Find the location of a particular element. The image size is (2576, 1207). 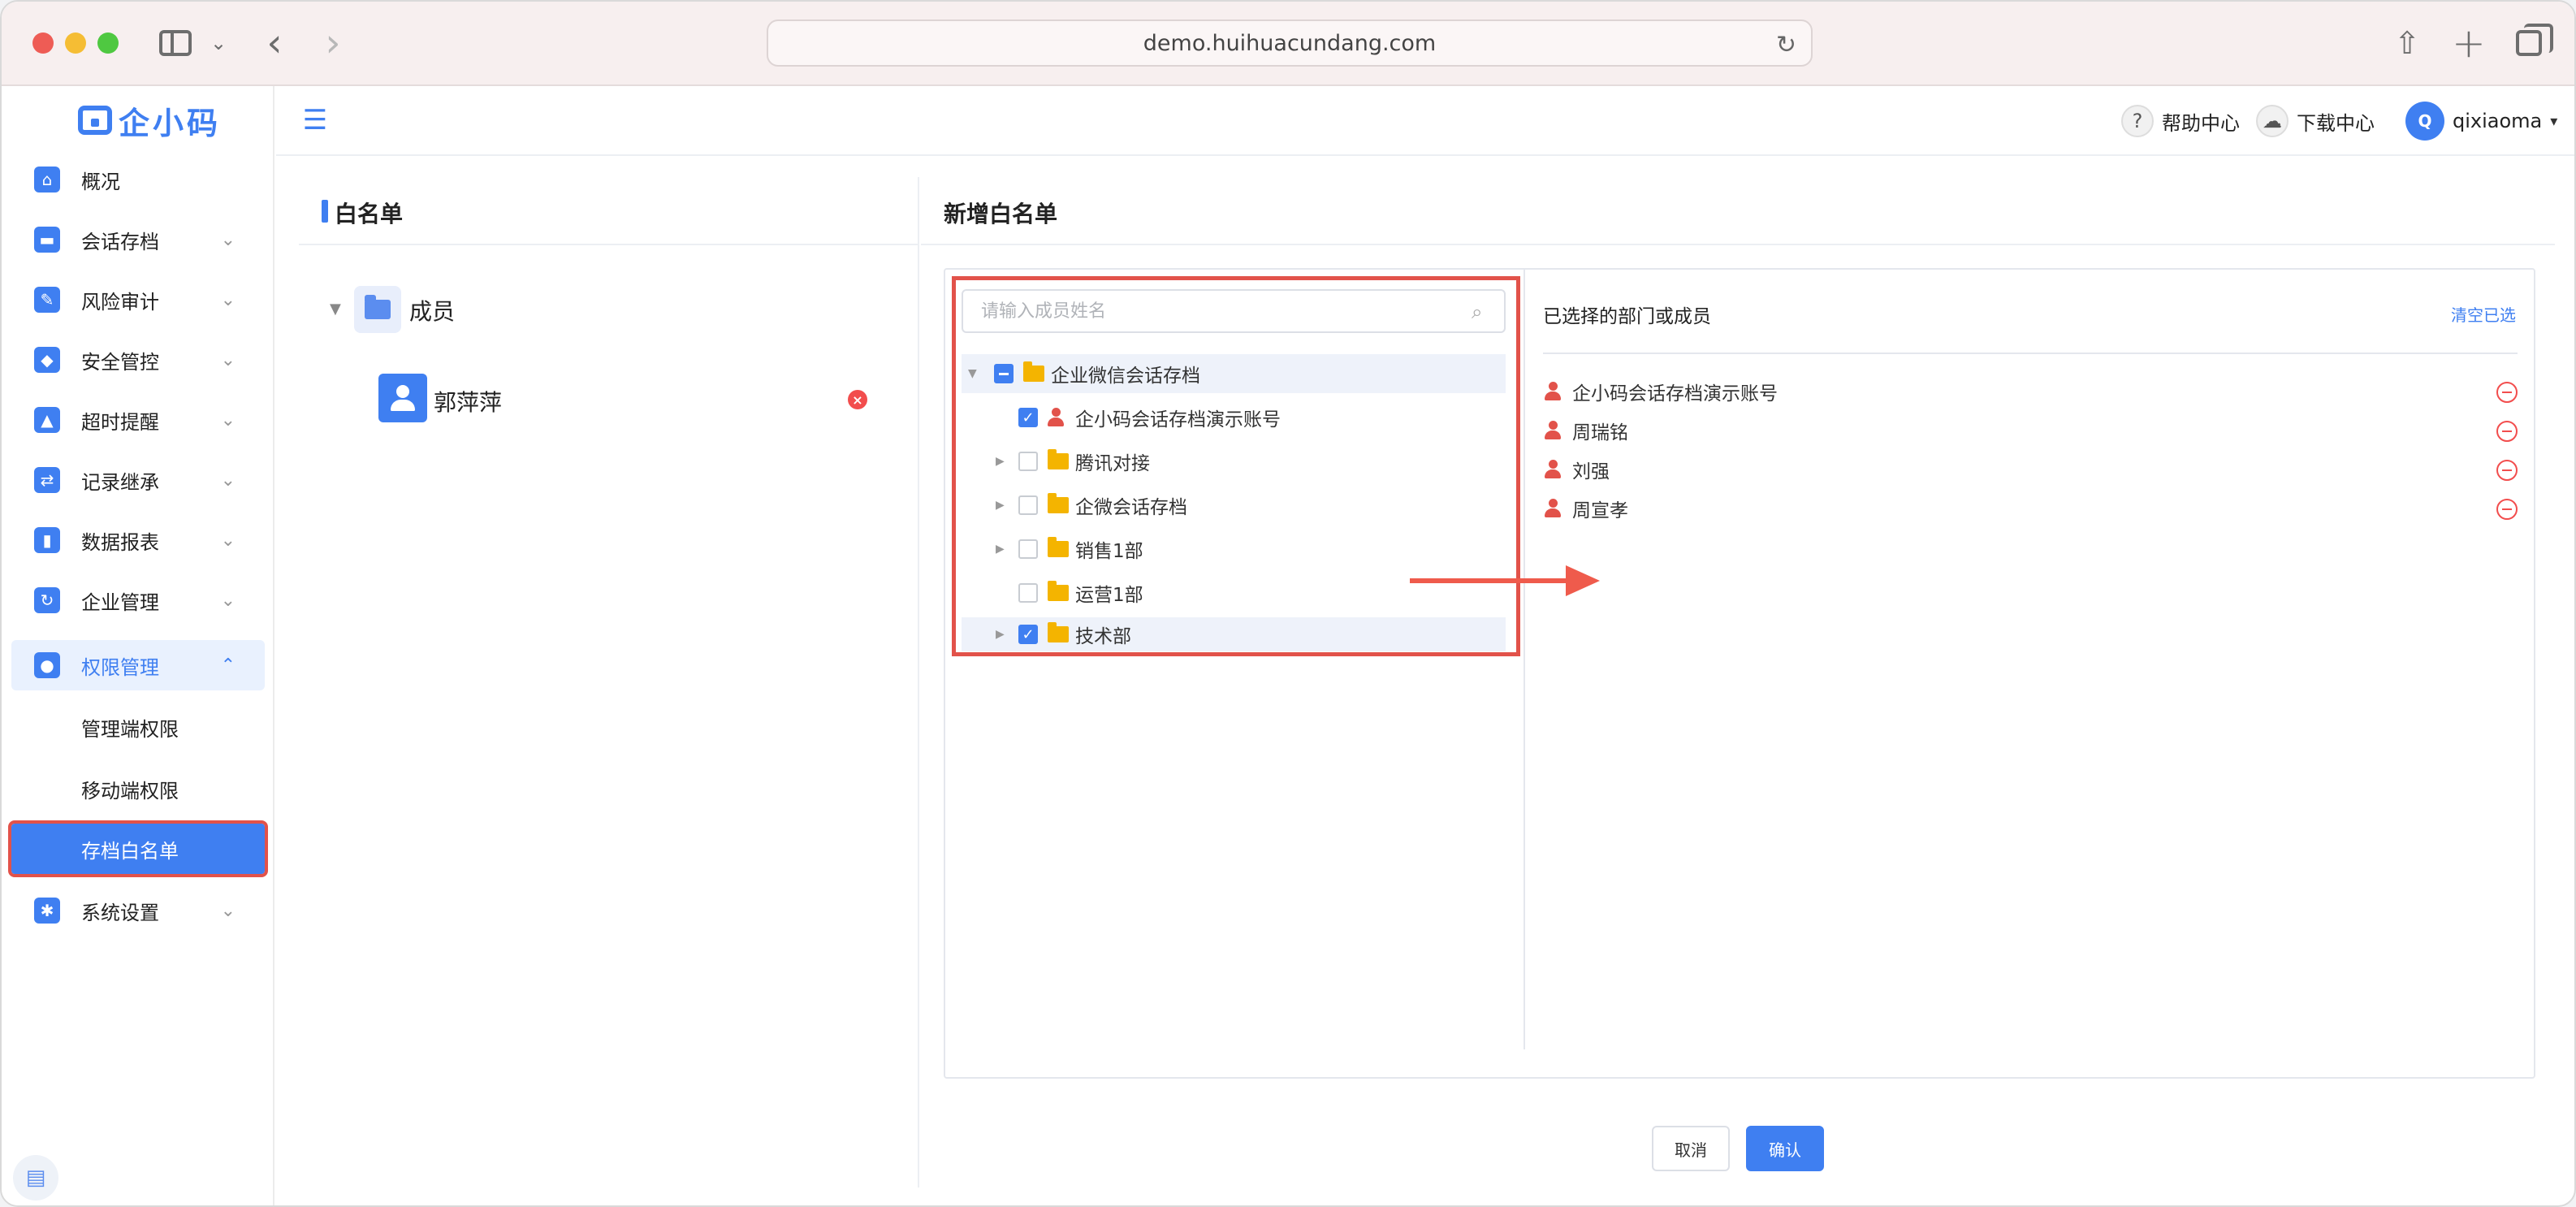

edit-icon: ✎ is located at coordinates (47, 300).